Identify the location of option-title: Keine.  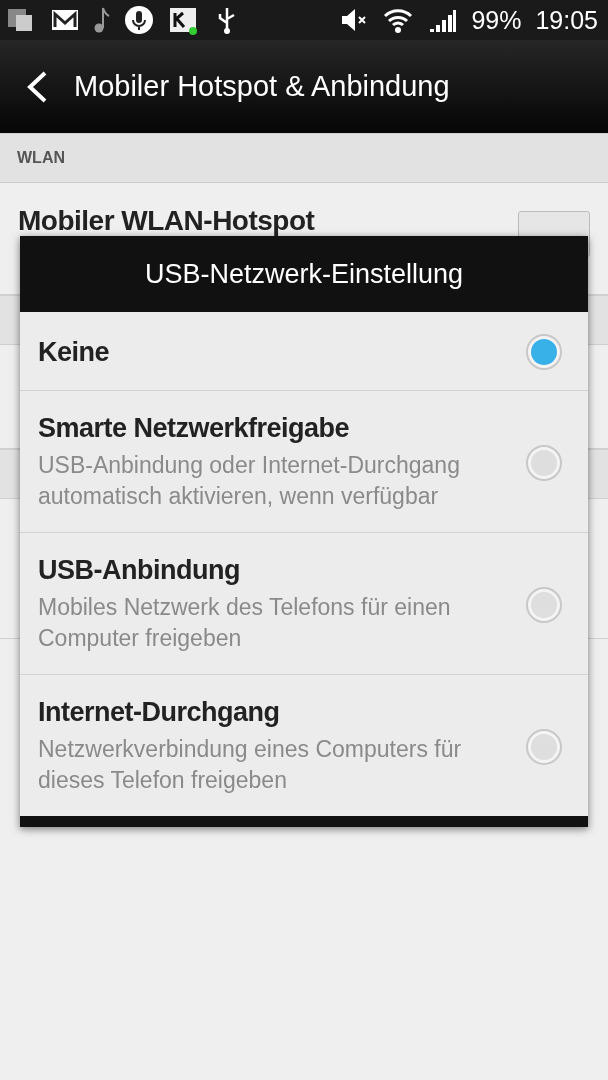
(74, 352).